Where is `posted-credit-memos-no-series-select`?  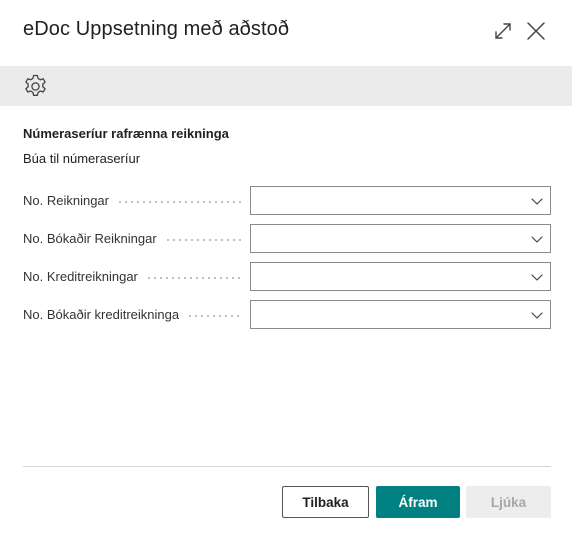 posted-credit-memos-no-series-select is located at coordinates (400, 314).